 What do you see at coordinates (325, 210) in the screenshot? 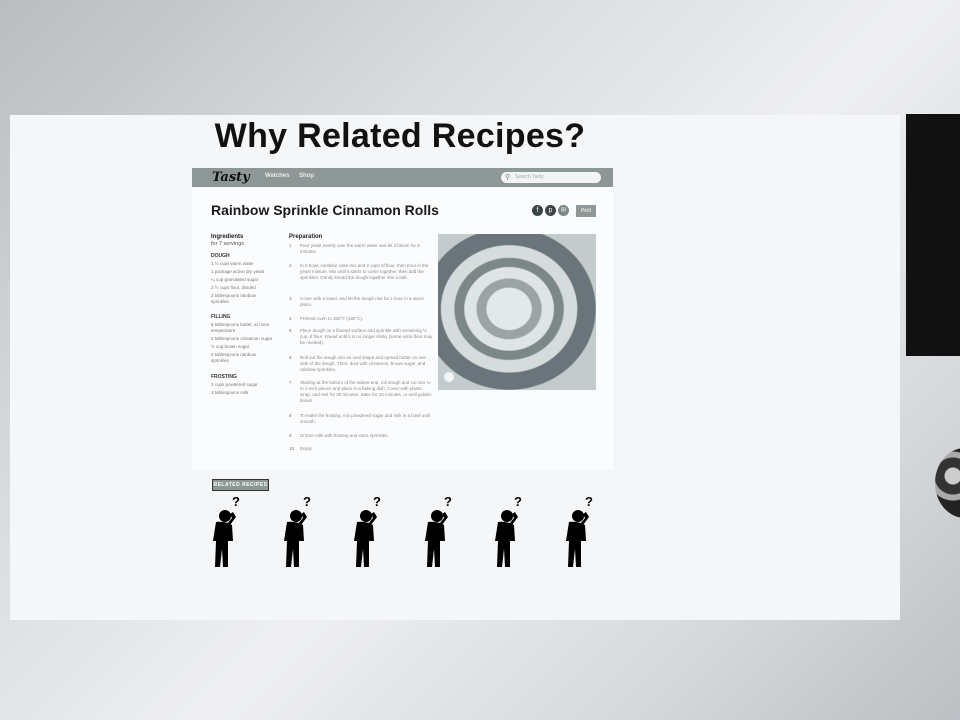
I see `recipe-title: Rainbow Sprinkle Cinnamon Rolls` at bounding box center [325, 210].